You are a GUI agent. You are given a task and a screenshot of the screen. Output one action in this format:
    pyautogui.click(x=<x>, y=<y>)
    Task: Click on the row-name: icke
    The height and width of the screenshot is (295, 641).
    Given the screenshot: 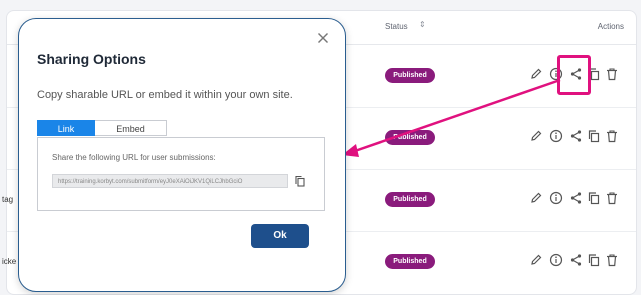 What is the action you would take?
    pyautogui.click(x=9, y=261)
    